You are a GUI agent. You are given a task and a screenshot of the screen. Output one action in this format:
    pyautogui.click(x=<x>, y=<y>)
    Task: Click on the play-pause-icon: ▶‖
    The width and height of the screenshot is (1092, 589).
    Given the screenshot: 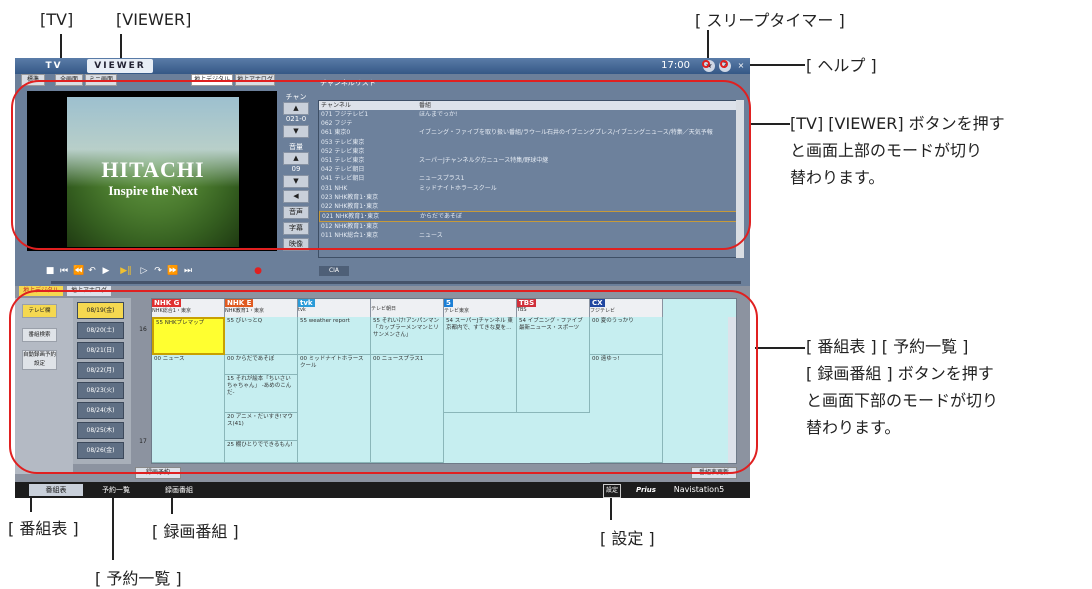 What is the action you would take?
    pyautogui.click(x=126, y=271)
    